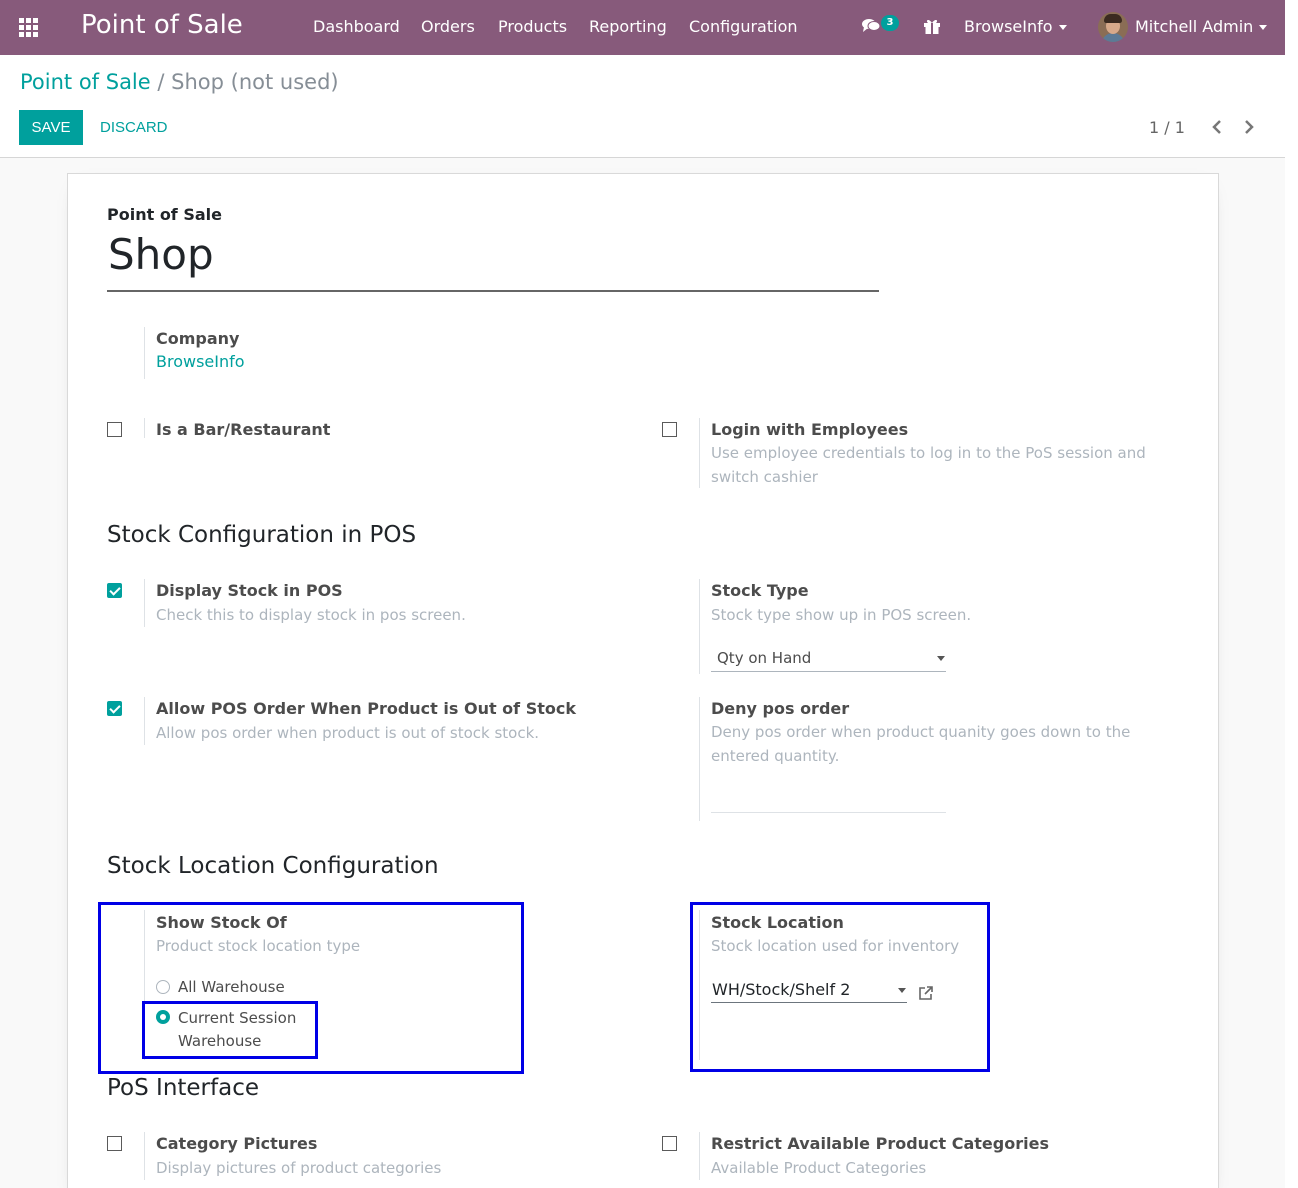  Describe the element at coordinates (1291, 594) in the screenshot. I see `scrollbar-gutter` at that location.